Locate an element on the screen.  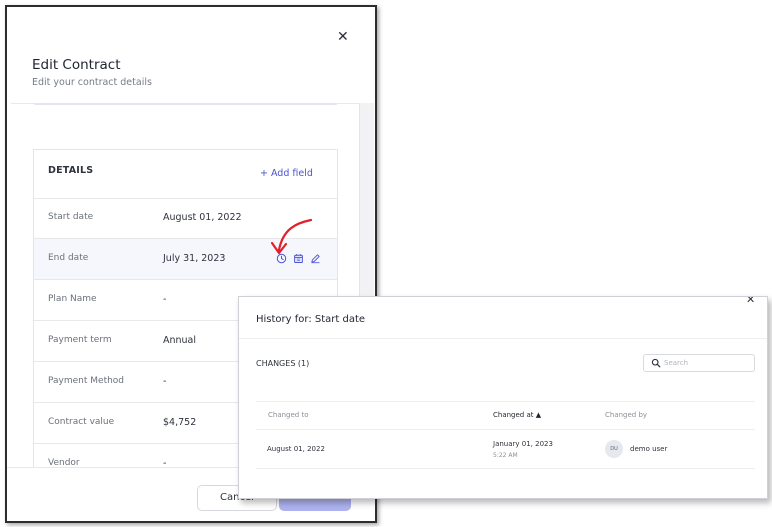
changes-count-label: CHANGES (1) is located at coordinates (283, 363).